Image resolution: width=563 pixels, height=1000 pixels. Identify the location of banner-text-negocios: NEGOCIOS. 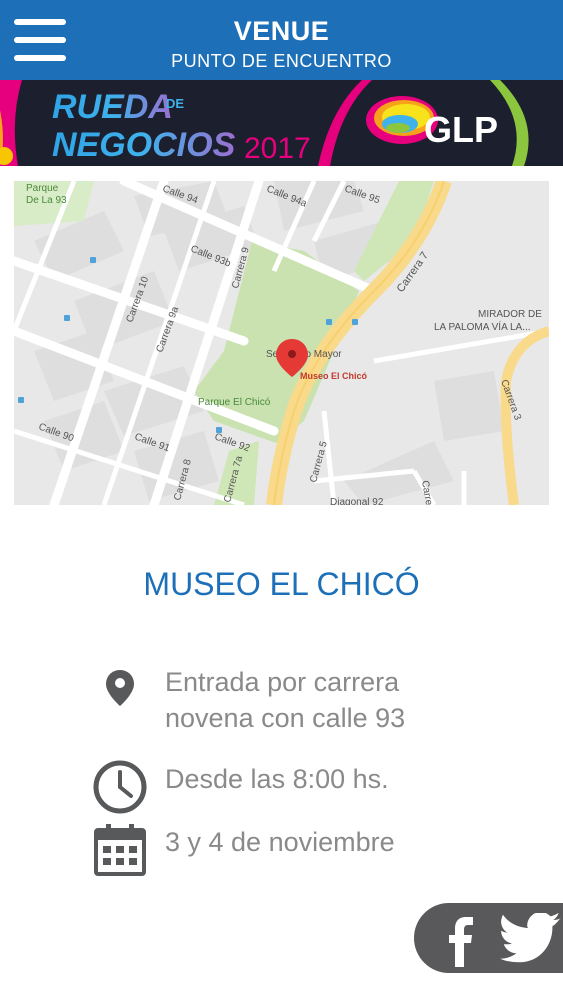
(144, 145).